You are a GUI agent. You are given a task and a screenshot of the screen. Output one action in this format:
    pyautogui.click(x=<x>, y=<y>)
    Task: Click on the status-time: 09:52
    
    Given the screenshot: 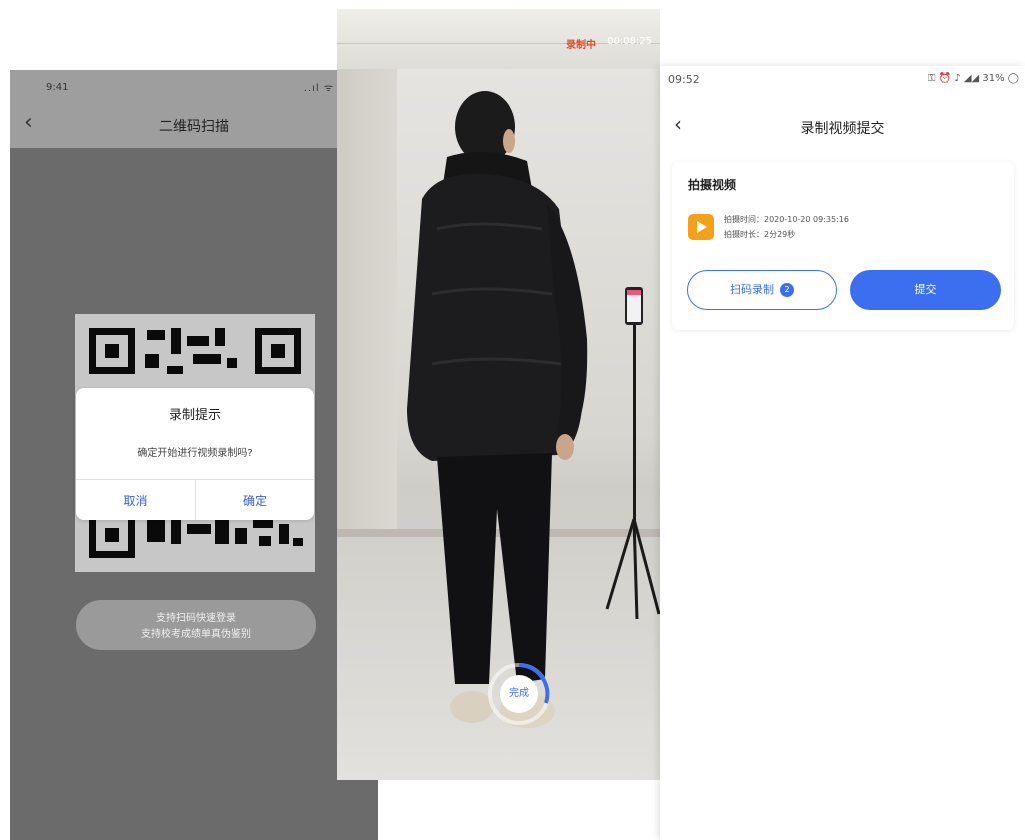 What is the action you would take?
    pyautogui.click(x=684, y=79)
    